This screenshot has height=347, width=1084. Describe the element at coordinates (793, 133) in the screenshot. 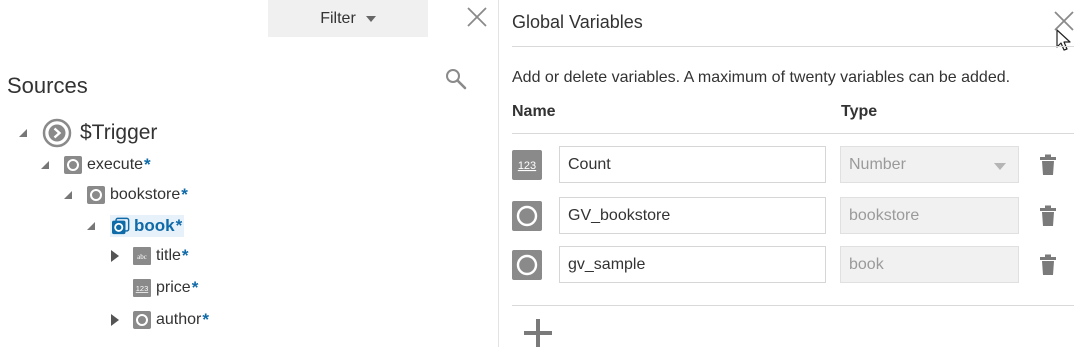

I see `table-header-divider` at that location.